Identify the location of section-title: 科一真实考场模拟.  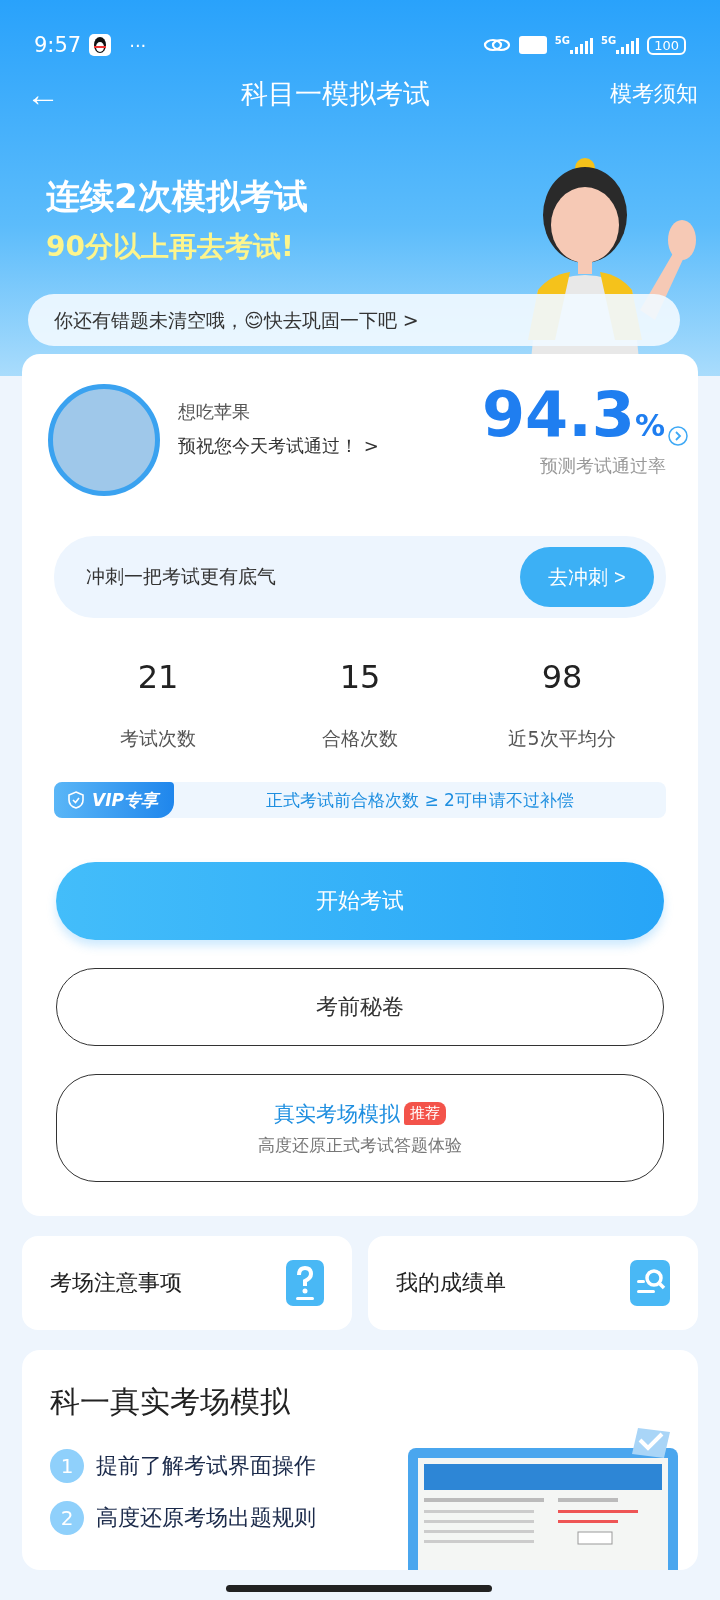
(170, 1402).